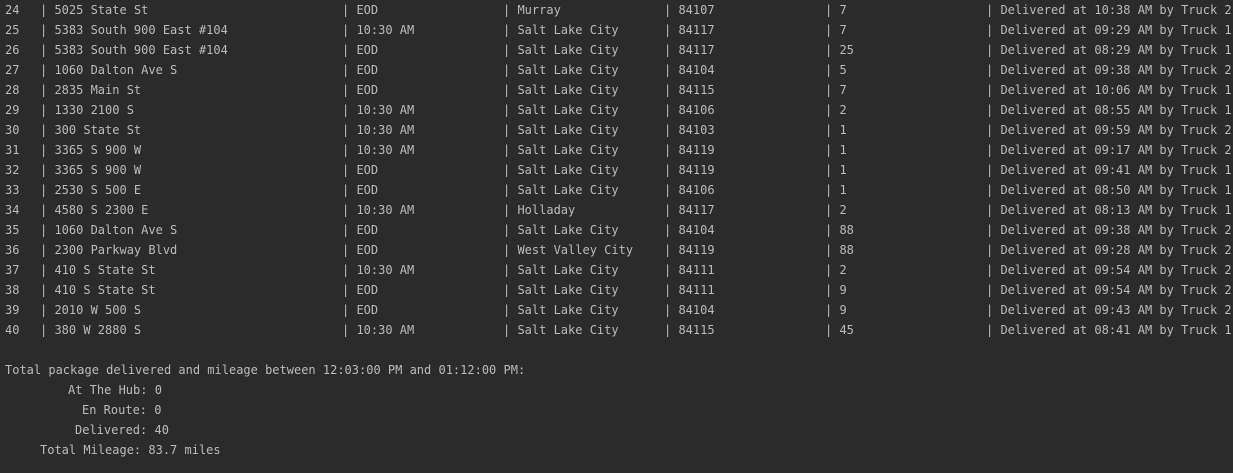  Describe the element at coordinates (134, 50) in the screenshot. I see `address-cell: | 5383 South 900 East #104` at that location.